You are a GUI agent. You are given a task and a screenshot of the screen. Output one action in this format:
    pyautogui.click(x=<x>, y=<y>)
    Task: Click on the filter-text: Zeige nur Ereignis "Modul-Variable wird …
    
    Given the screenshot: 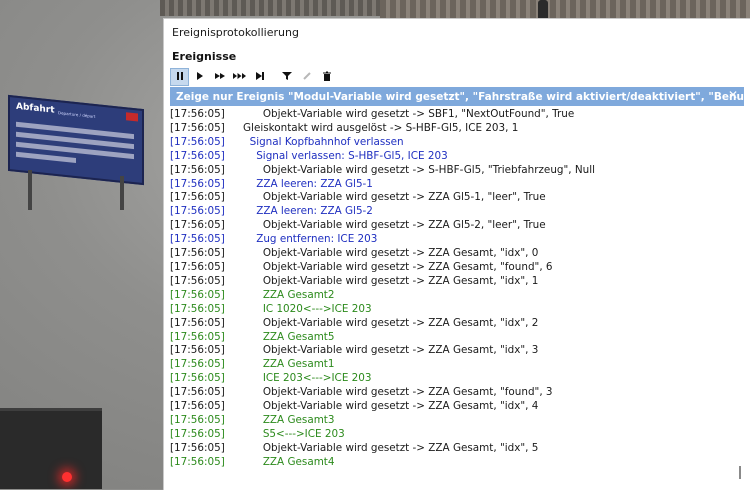 What is the action you would take?
    pyautogui.click(x=460, y=96)
    